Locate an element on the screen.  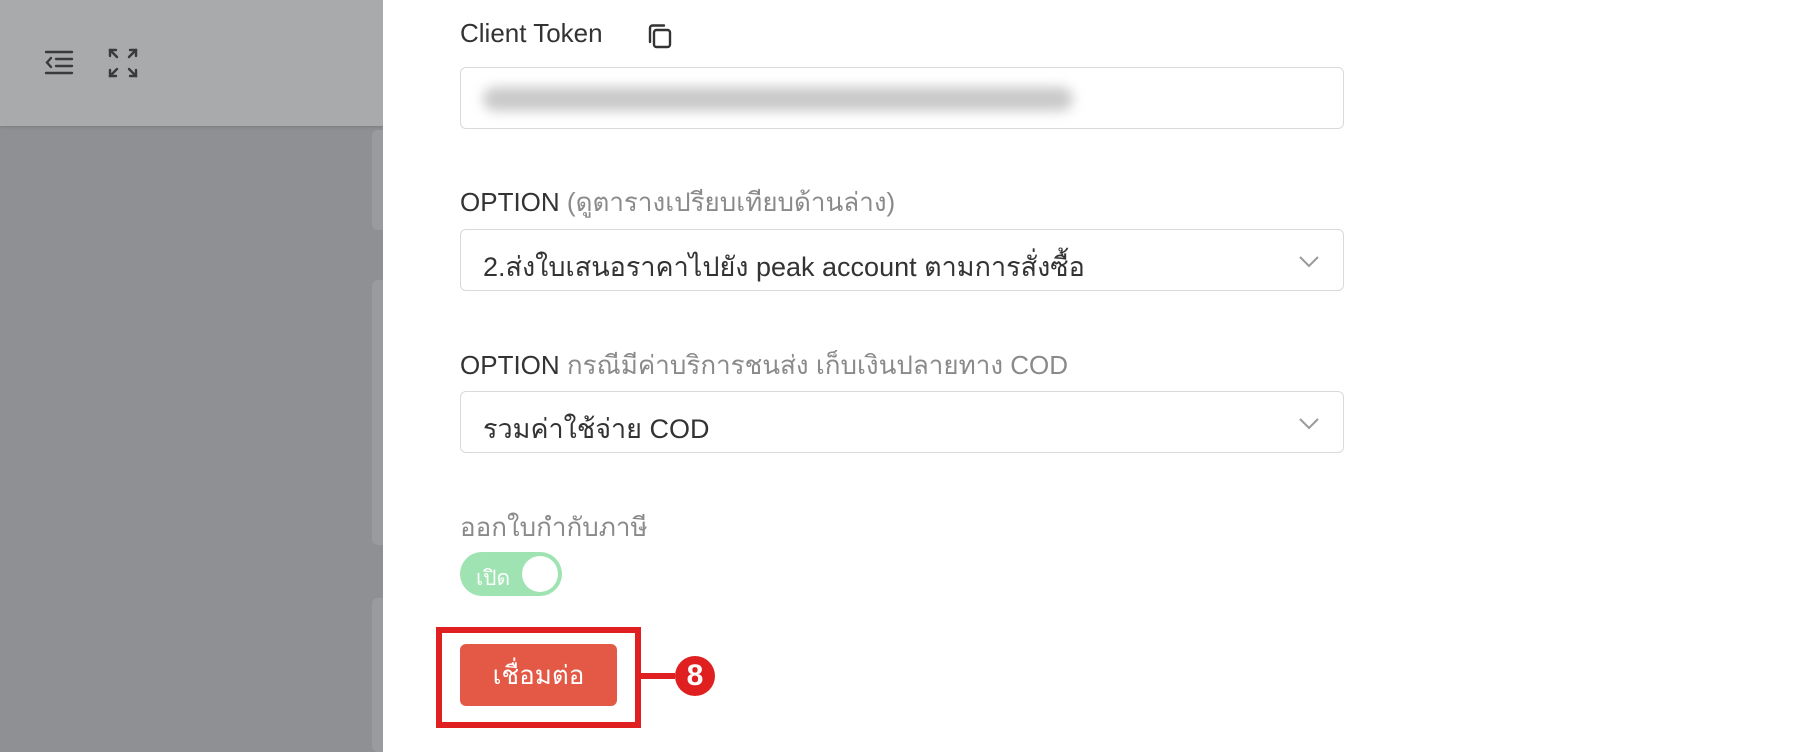
tax-invoice-label: ออกใบกำกับภาษี is located at coordinates (554, 527).